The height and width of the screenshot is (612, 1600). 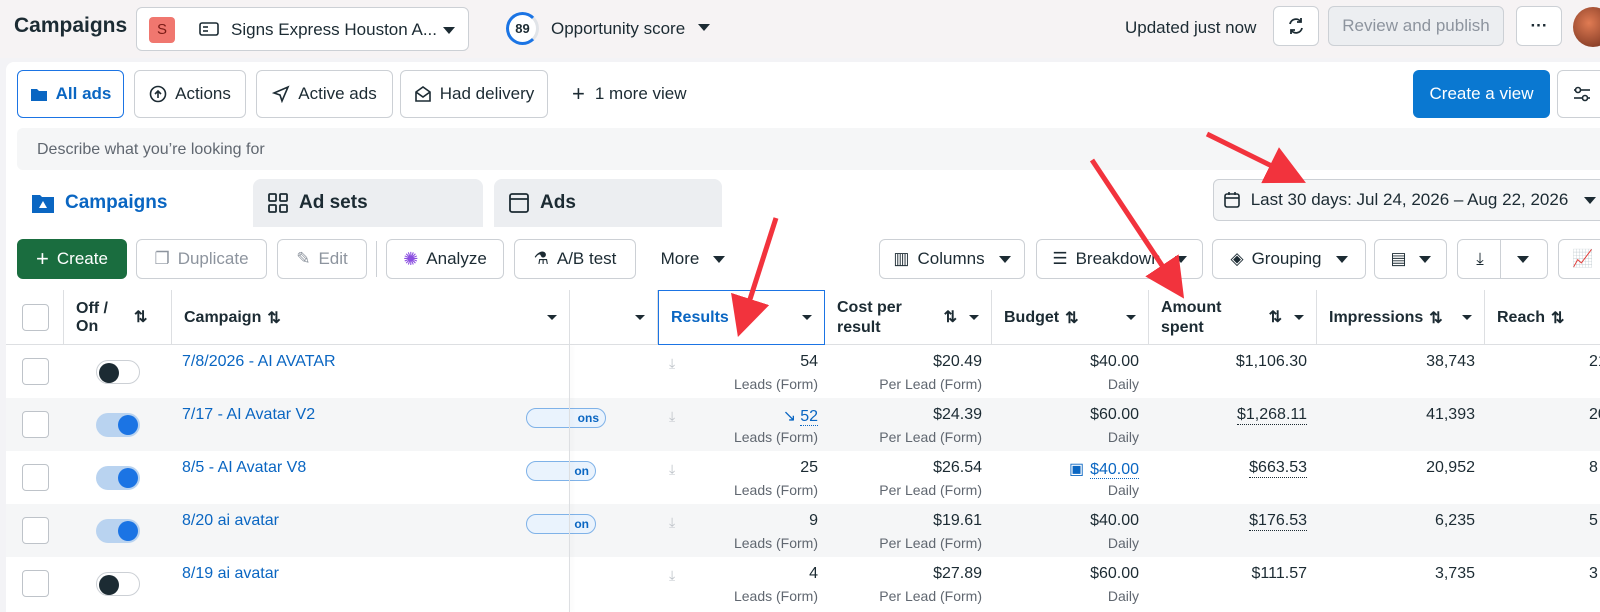 I want to click on select-all-checkbox, so click(x=35, y=317).